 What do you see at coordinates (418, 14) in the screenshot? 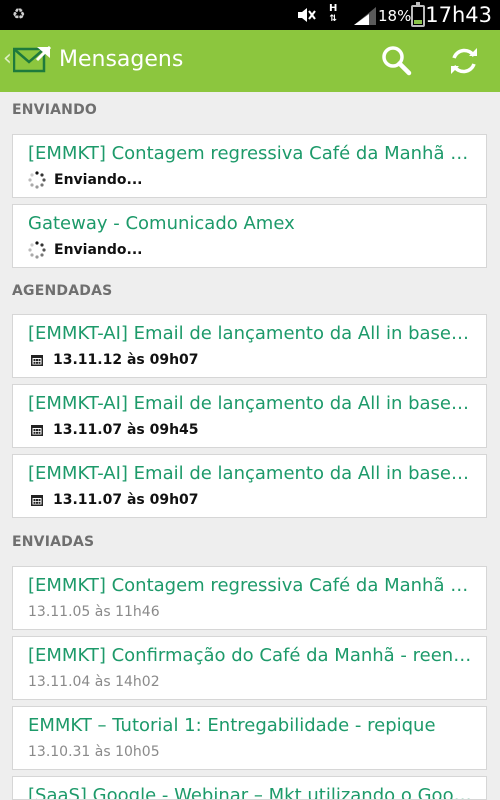
I see `battery-icon` at bounding box center [418, 14].